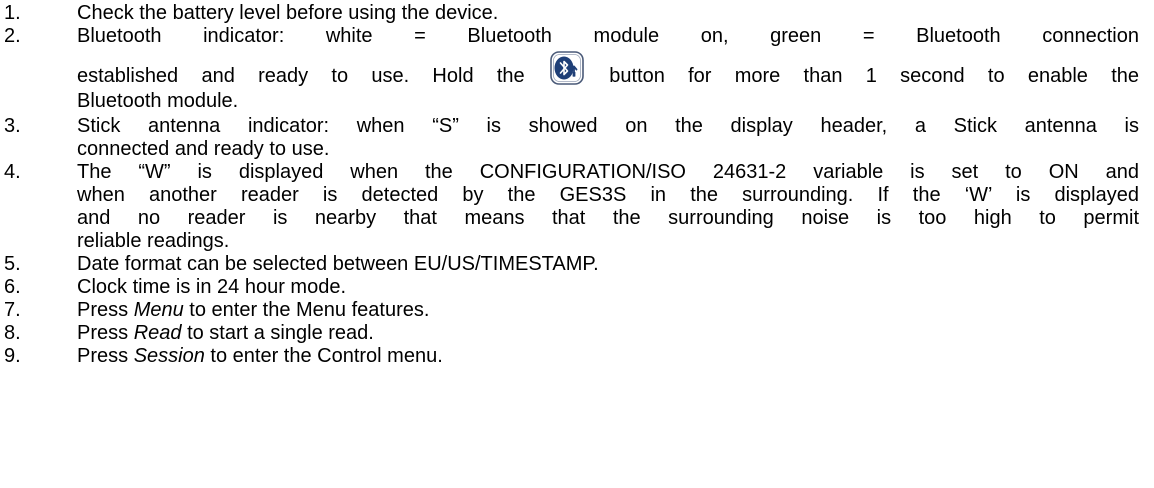 This screenshot has width=1154, height=488. Describe the element at coordinates (12, 356) in the screenshot. I see `item-number: 9.` at that location.